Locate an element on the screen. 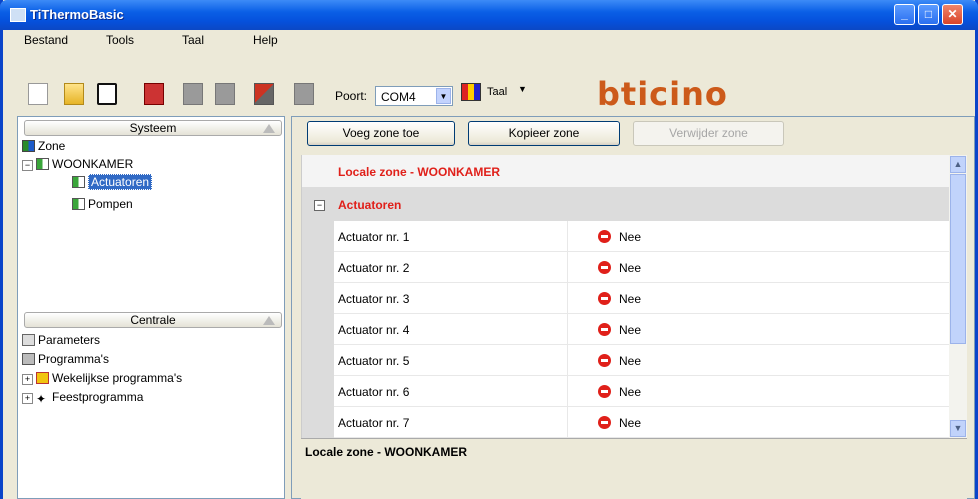 This screenshot has width=978, height=499. menu-help: Help is located at coordinates (265, 40).